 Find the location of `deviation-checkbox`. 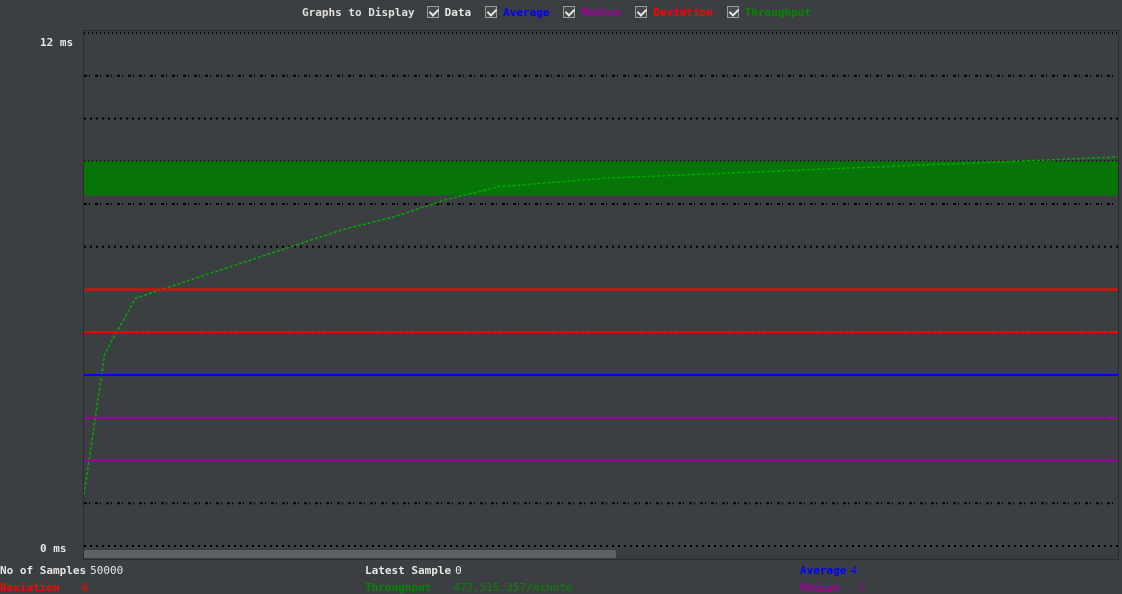

deviation-checkbox is located at coordinates (641, 12).